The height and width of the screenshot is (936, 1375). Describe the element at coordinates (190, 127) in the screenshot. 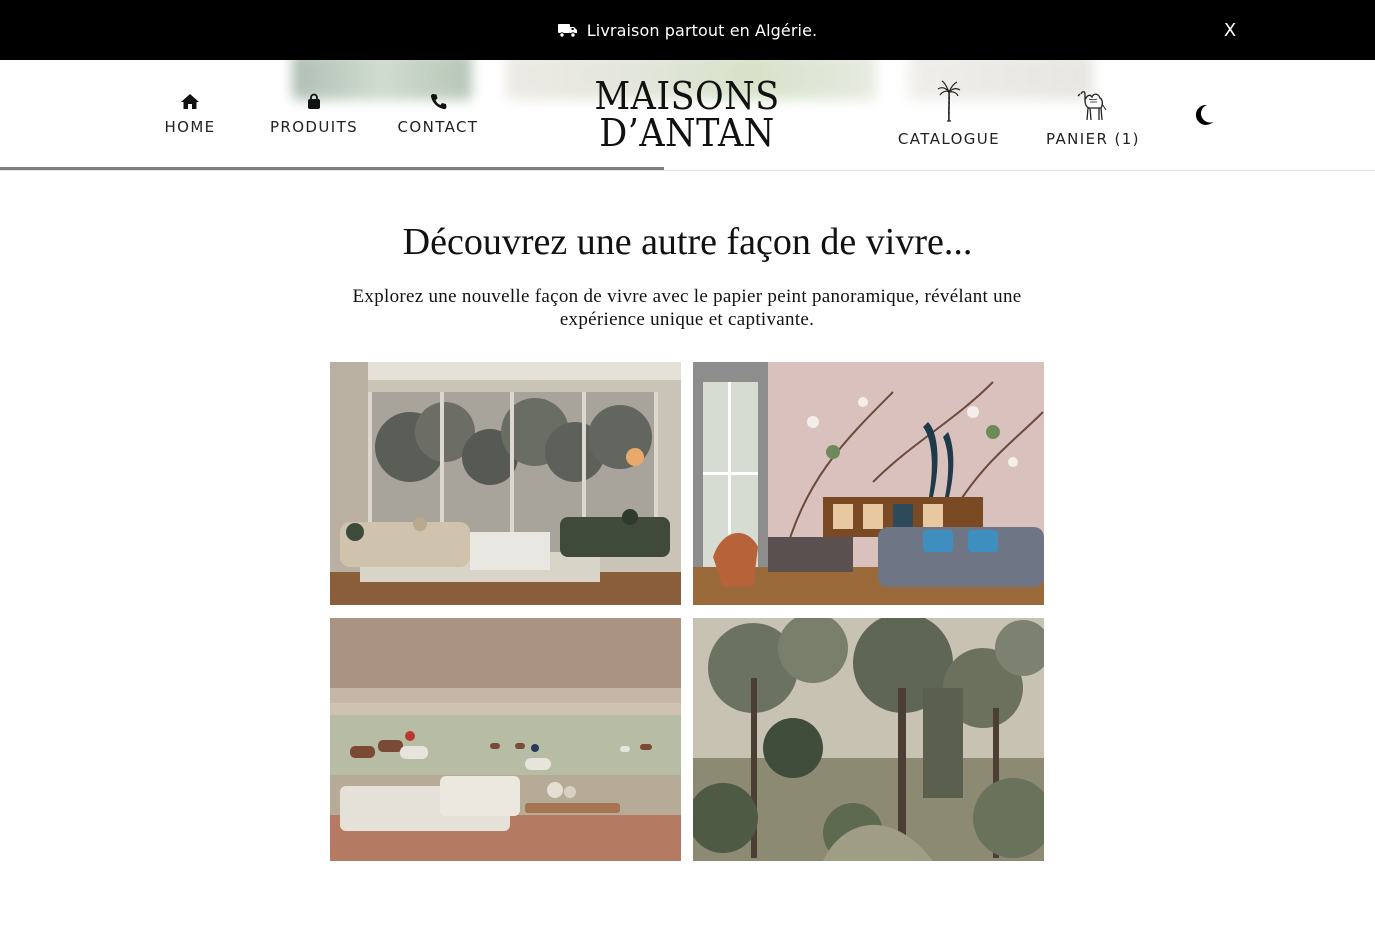

I see `nav-home-label: HOME` at that location.